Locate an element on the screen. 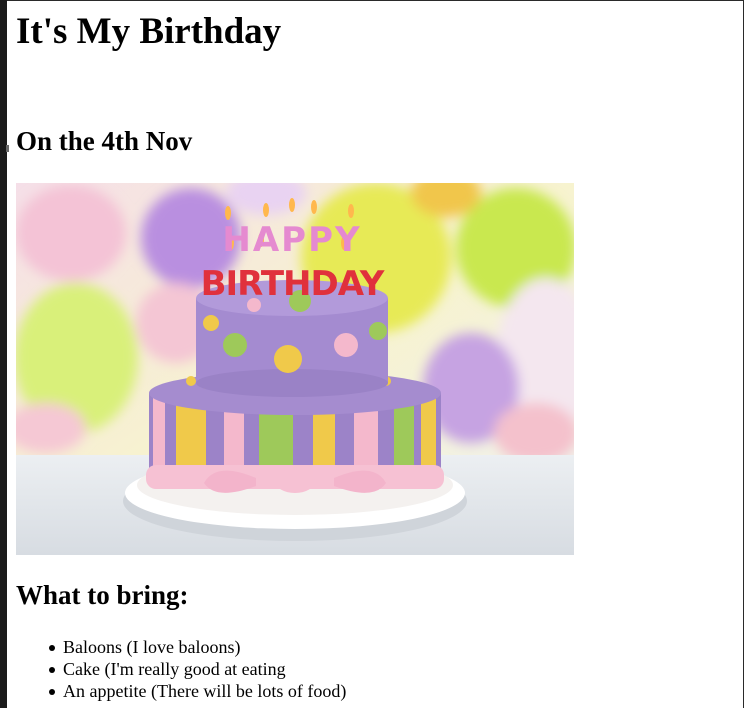  date-heading: On the 4th Nov is located at coordinates (104, 141).